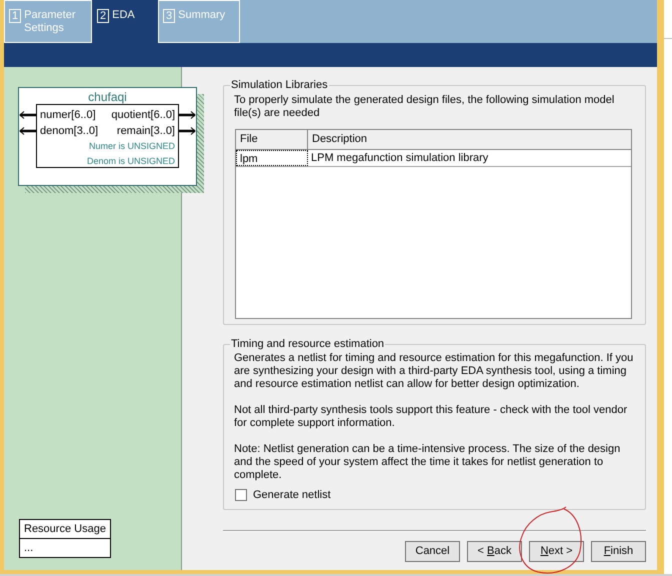  I want to click on step-number: 3, so click(169, 16).